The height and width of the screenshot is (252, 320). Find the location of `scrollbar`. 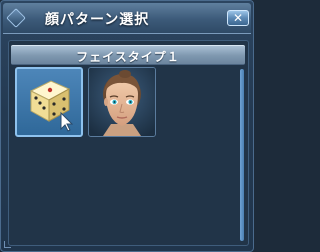

scrollbar is located at coordinates (242, 155).